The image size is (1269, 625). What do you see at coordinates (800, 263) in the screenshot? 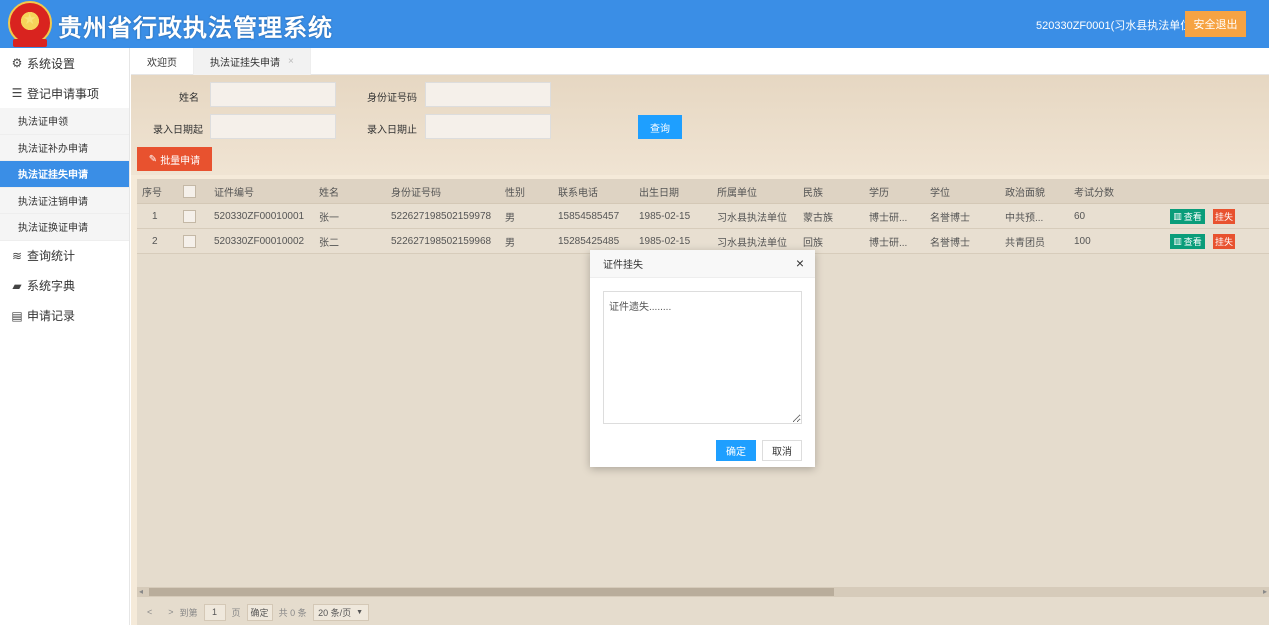
I see `close-icon: ×` at bounding box center [800, 263].